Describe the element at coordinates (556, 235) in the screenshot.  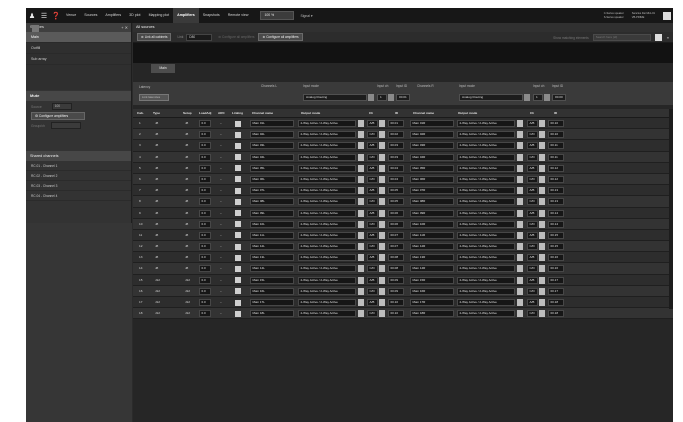
I see `id-r-field: 00.15` at that location.